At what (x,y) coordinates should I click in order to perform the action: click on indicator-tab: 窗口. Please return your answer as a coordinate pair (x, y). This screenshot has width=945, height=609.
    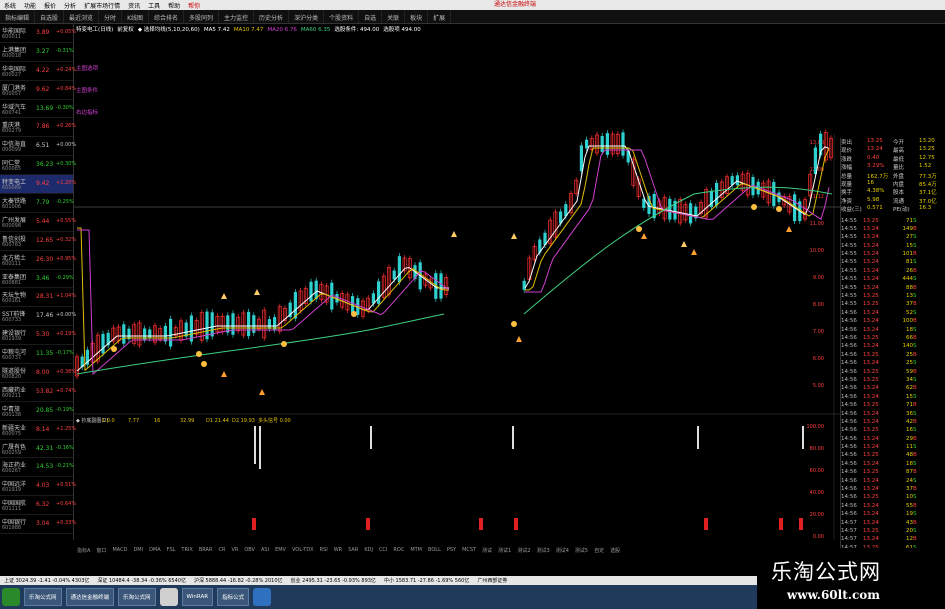
    Looking at the image, I should click on (101, 551).